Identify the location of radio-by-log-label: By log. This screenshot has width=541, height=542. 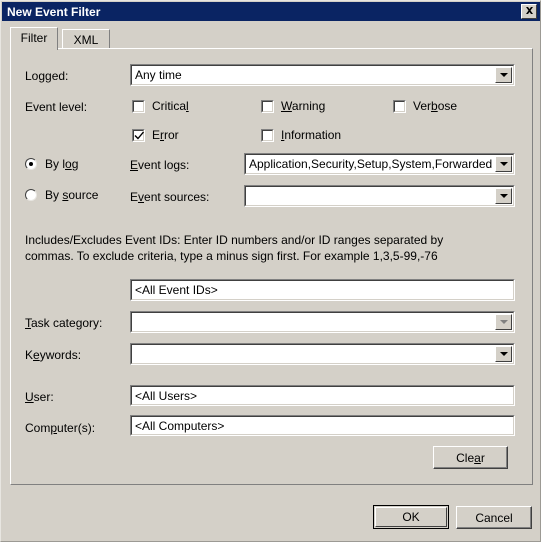
(62, 164).